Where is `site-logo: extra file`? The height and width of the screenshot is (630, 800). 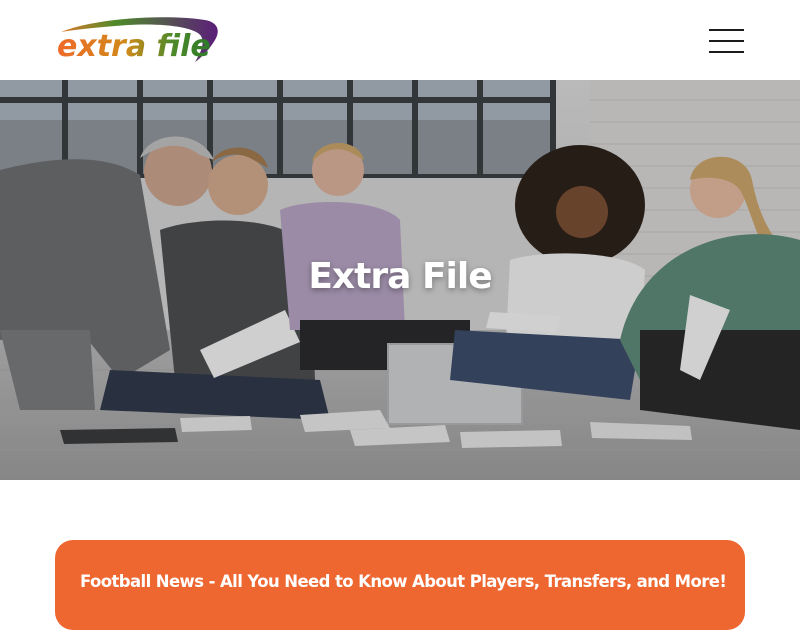
site-logo: extra file is located at coordinates (138, 40).